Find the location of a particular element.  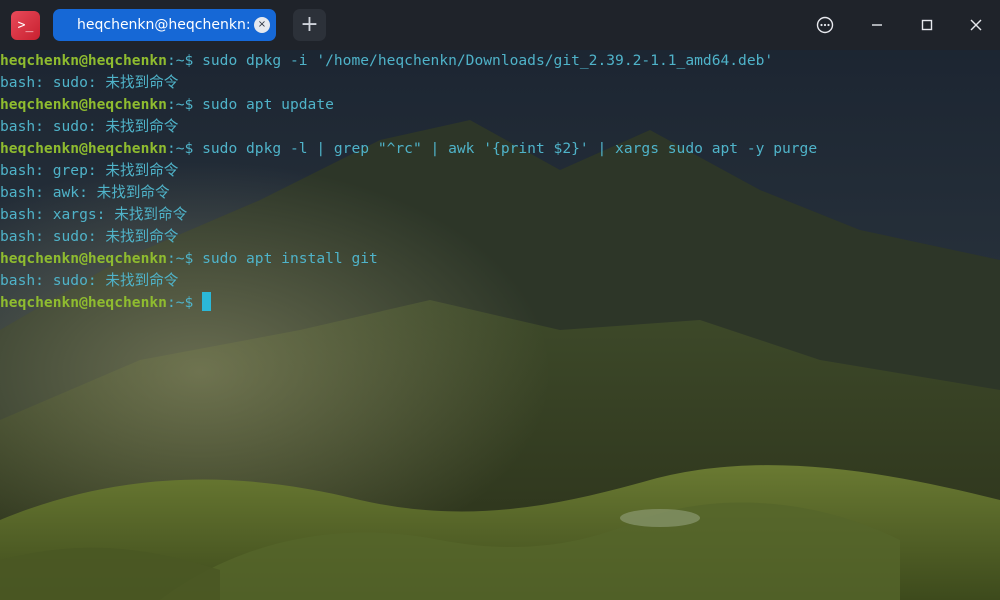

output-text: bash: awk: 未找到命令 is located at coordinates (85, 192).